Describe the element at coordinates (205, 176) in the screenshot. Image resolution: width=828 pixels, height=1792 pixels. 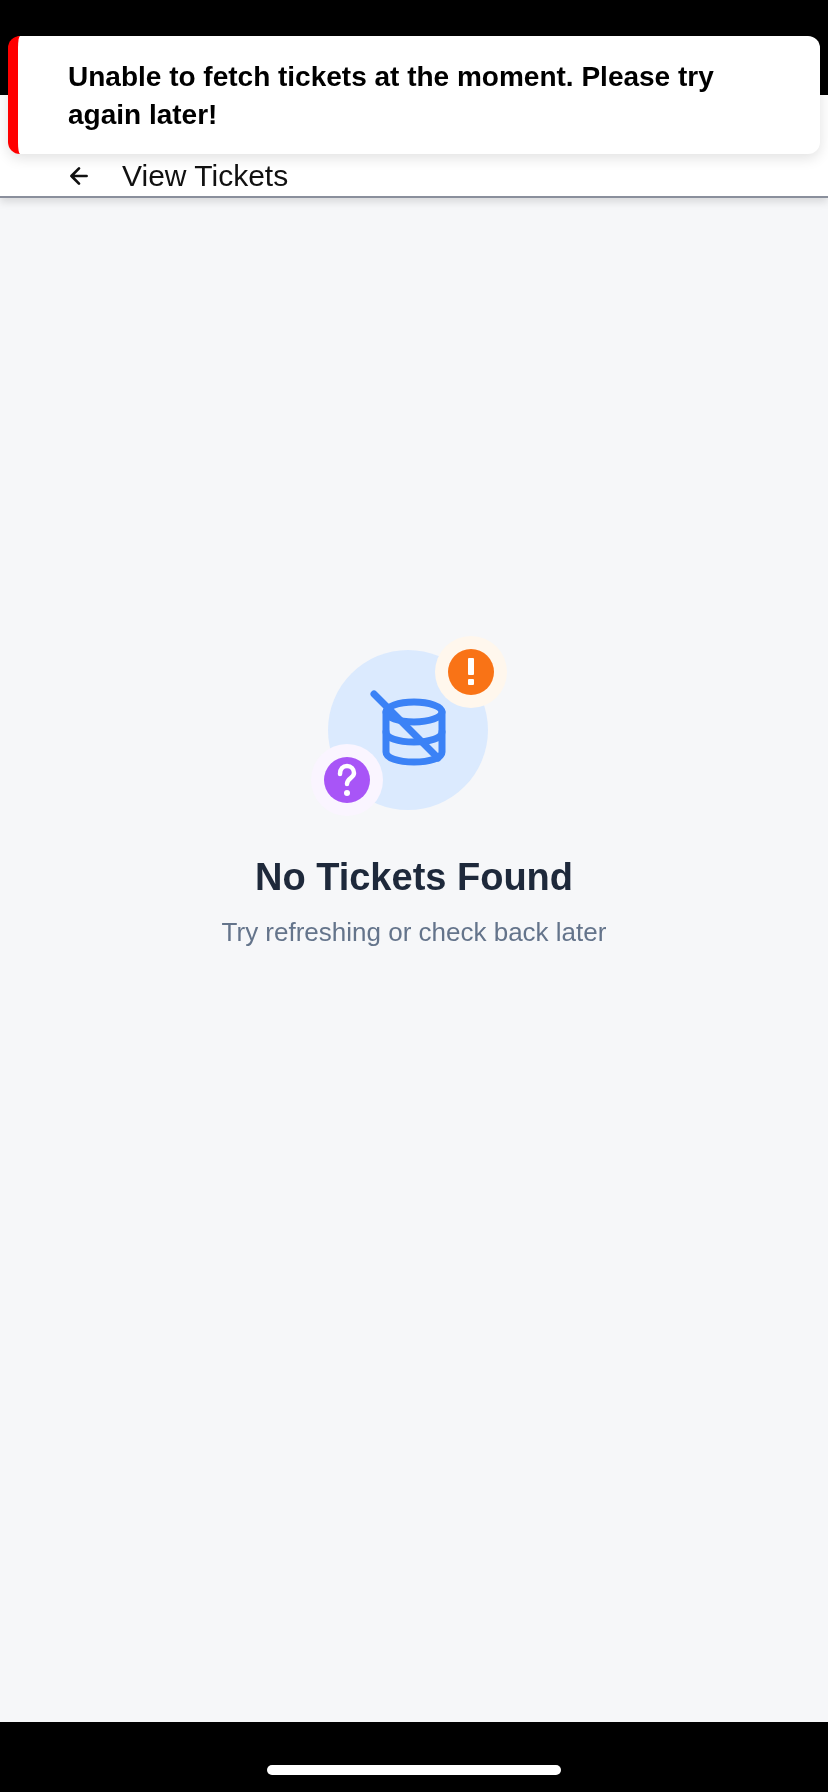
I see `page-title: View Tickets` at that location.